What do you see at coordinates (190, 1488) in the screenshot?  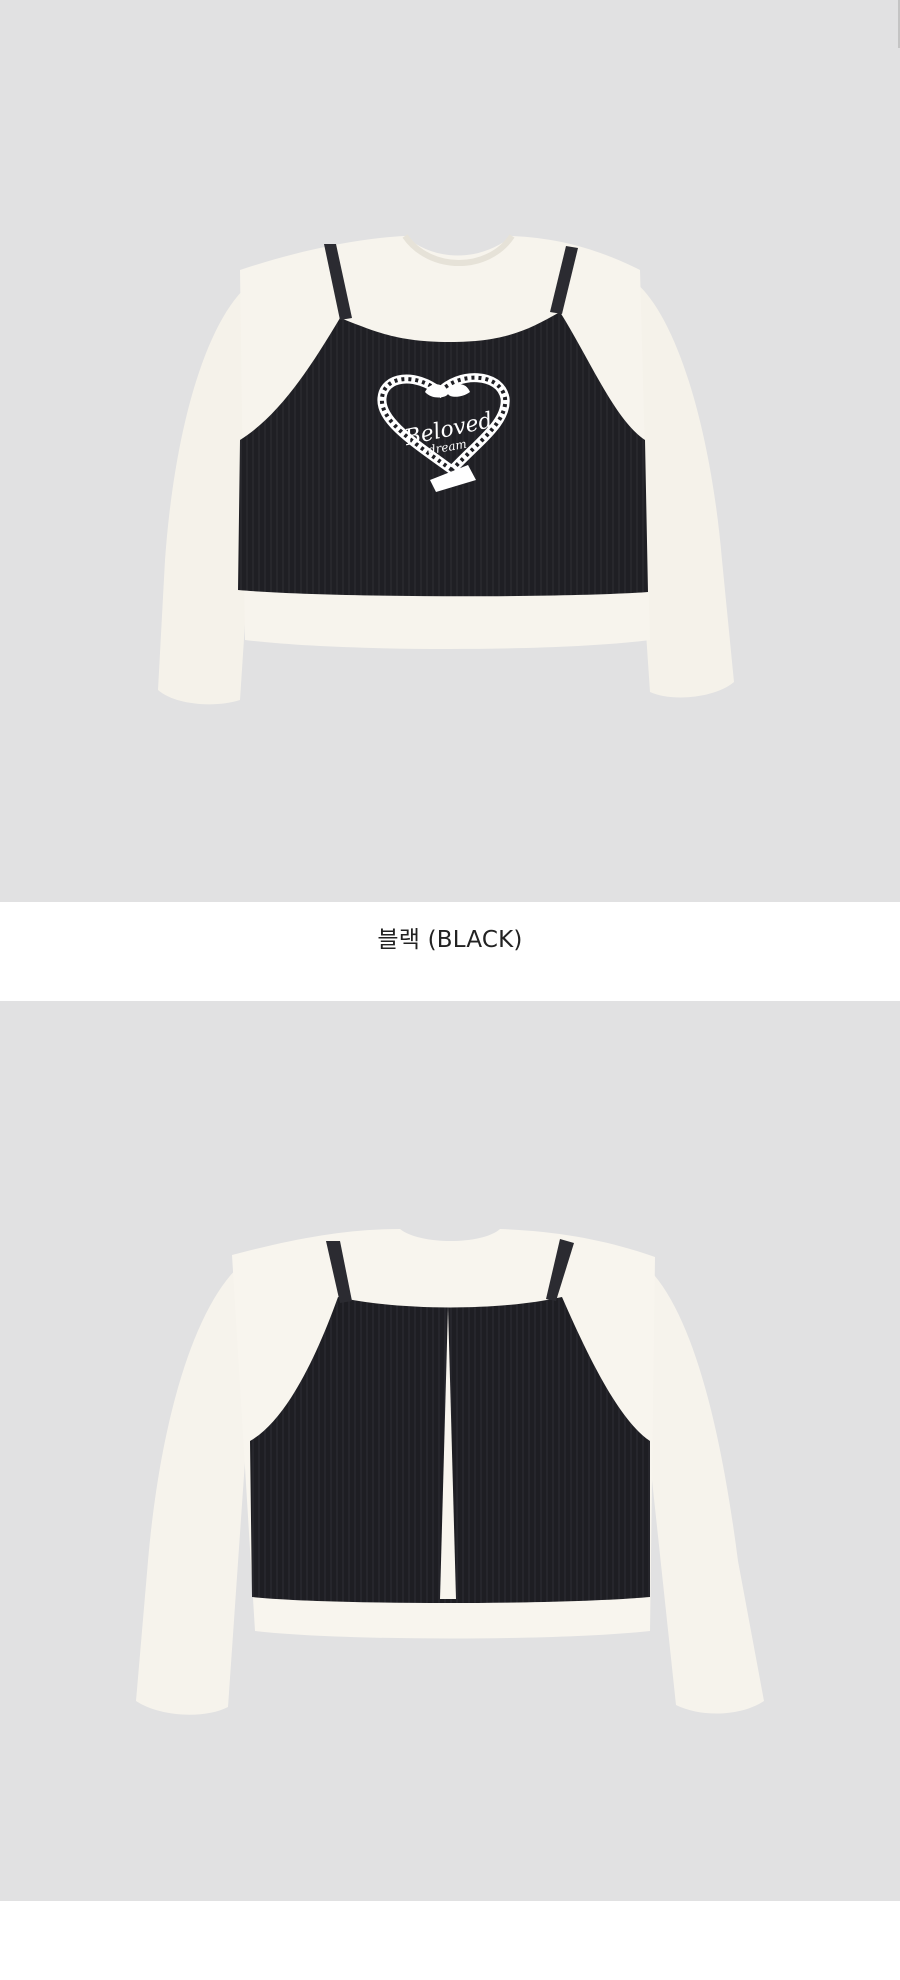 I see `left-sleeve` at bounding box center [190, 1488].